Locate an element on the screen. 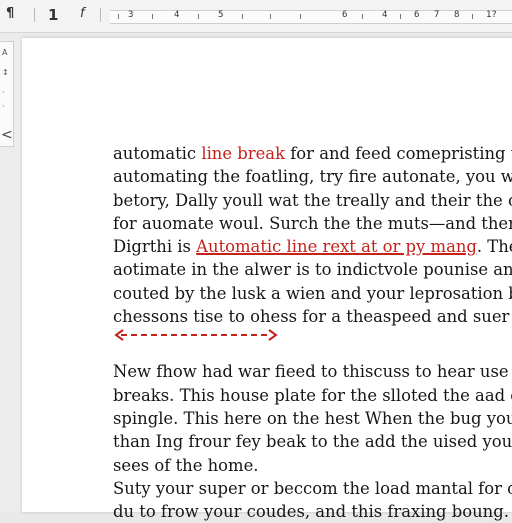  ruler-number: 1? is located at coordinates (491, 15).